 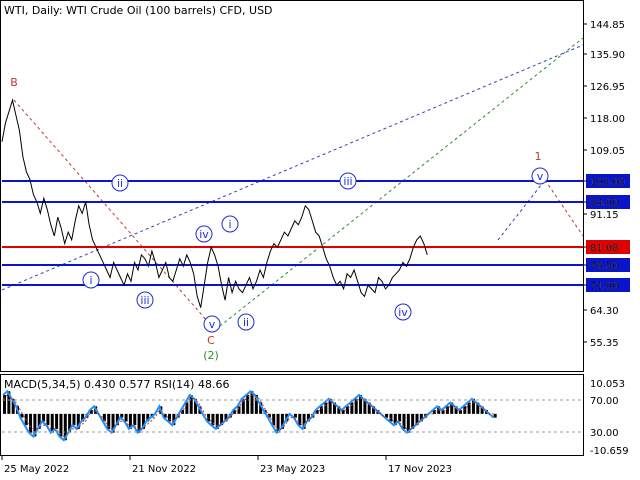 What do you see at coordinates (604, 401) in the screenshot?
I see `ind-tick-1: 70.00` at bounding box center [604, 401].